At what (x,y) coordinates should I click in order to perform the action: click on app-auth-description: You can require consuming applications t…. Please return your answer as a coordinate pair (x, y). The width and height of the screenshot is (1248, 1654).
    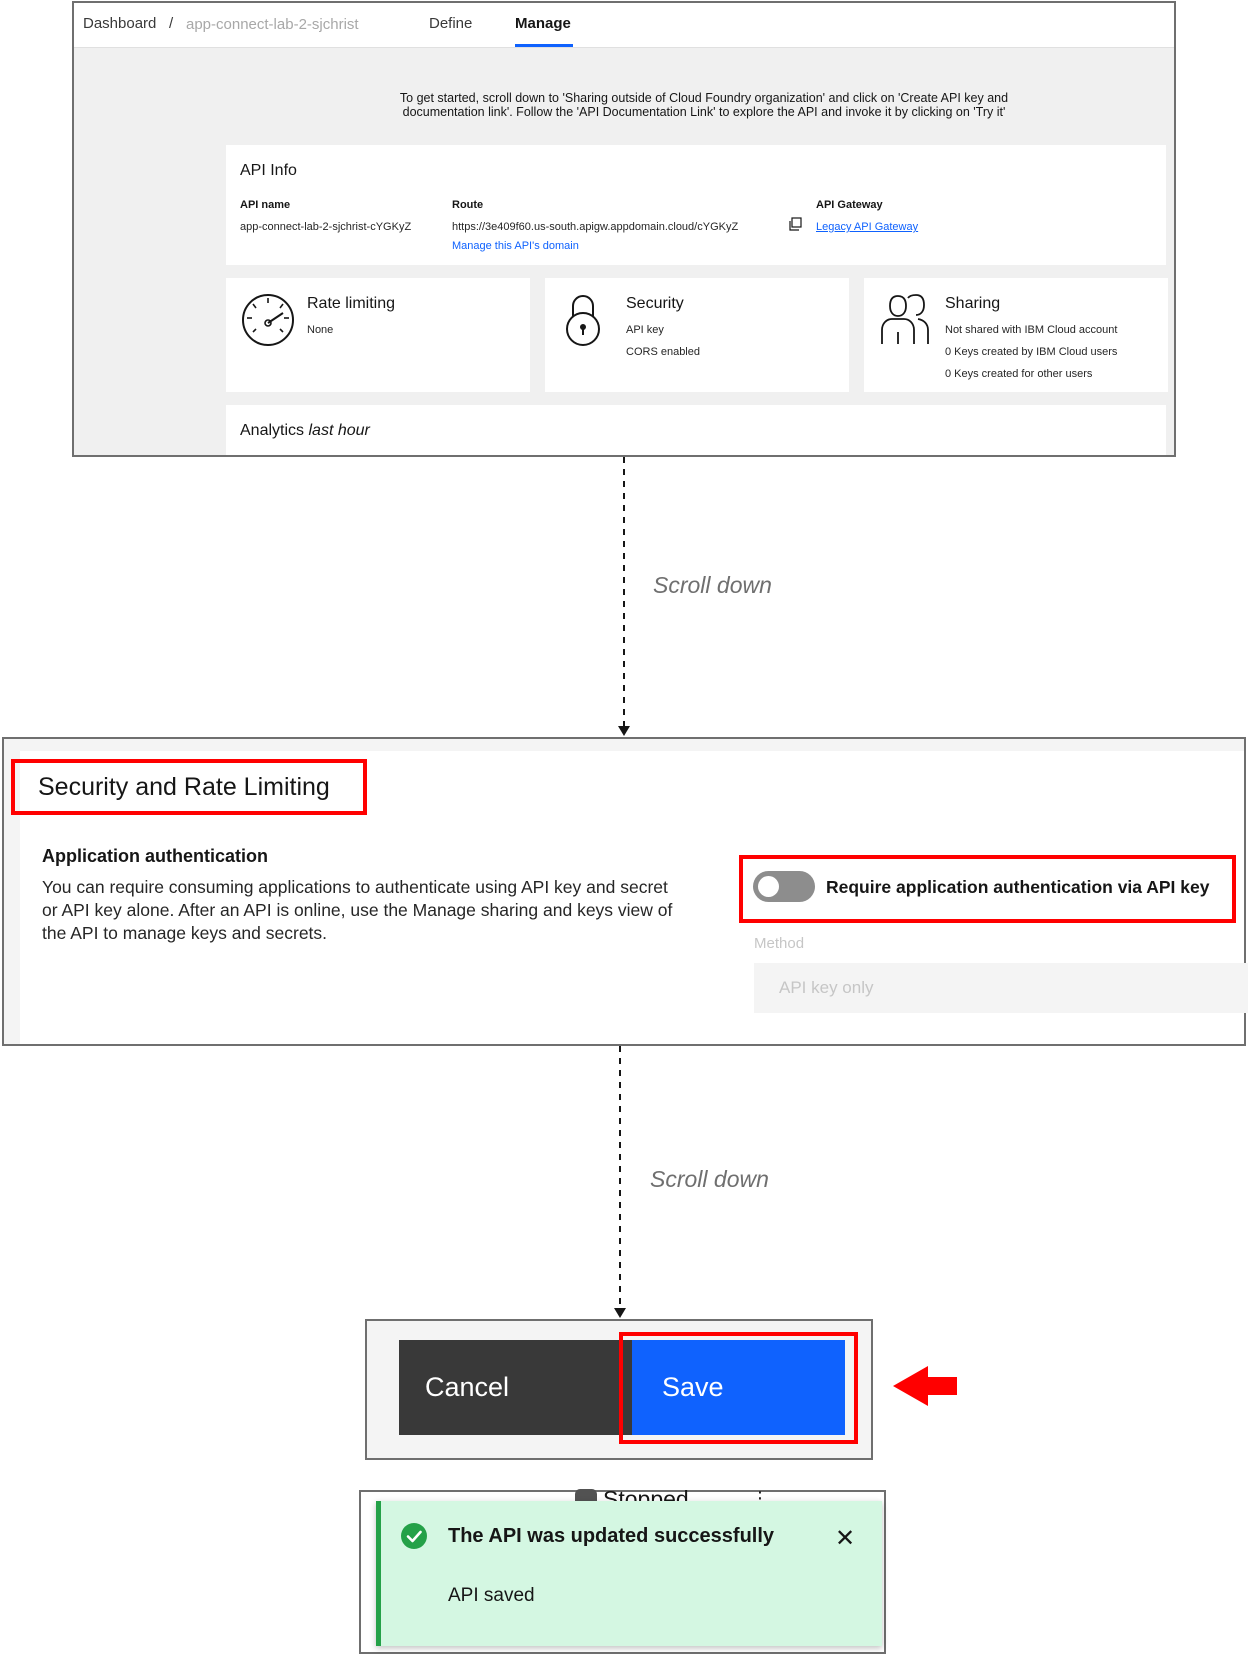
    Looking at the image, I should click on (382, 910).